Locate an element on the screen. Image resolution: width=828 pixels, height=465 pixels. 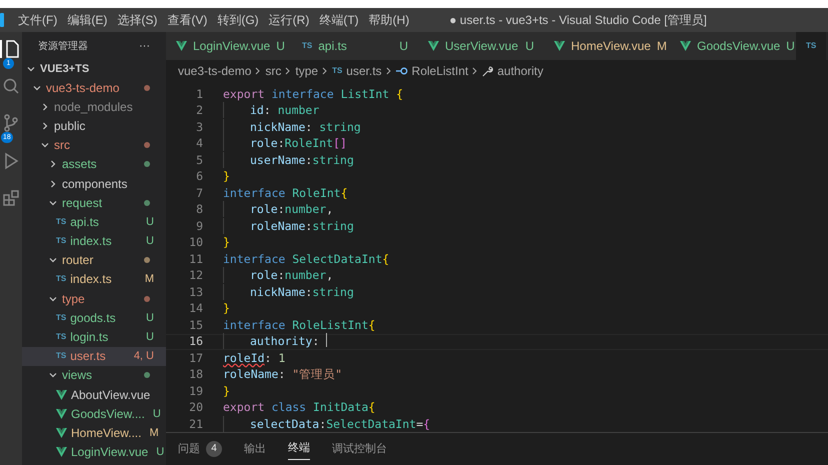
extensions-icon is located at coordinates (11, 198).